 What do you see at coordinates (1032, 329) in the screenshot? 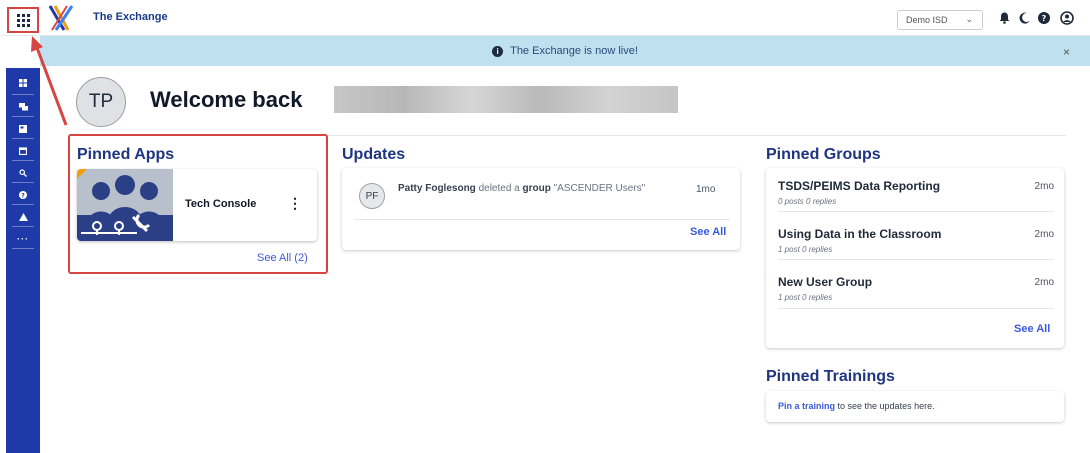
I see `see-all-groups-link: See All` at bounding box center [1032, 329].